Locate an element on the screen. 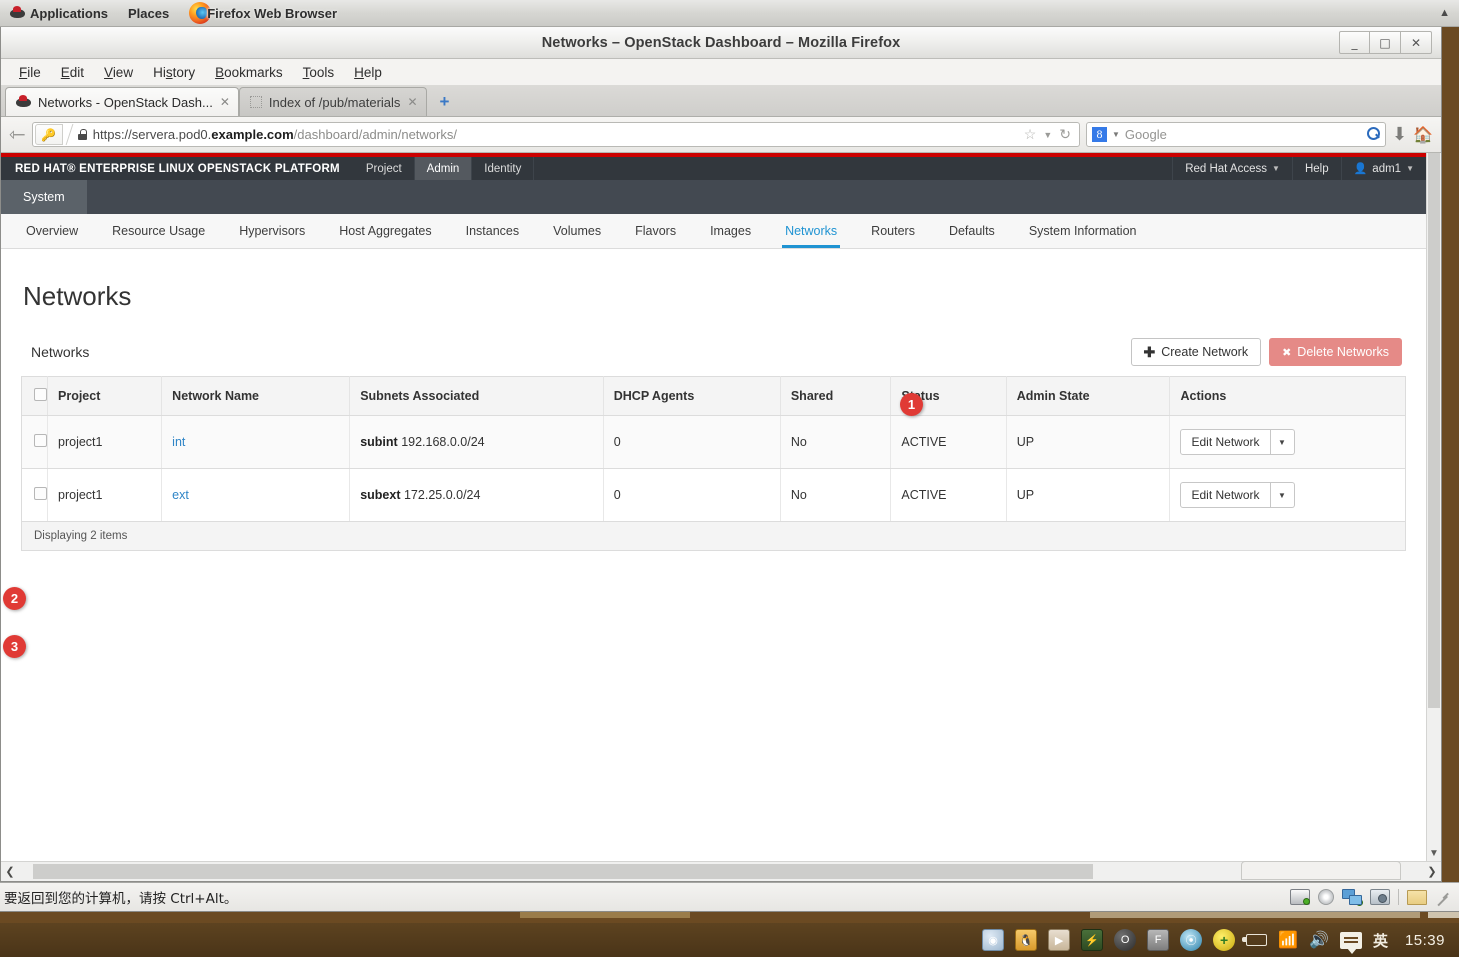  copy-files-icon: ▶ is located at coordinates (1059, 940).